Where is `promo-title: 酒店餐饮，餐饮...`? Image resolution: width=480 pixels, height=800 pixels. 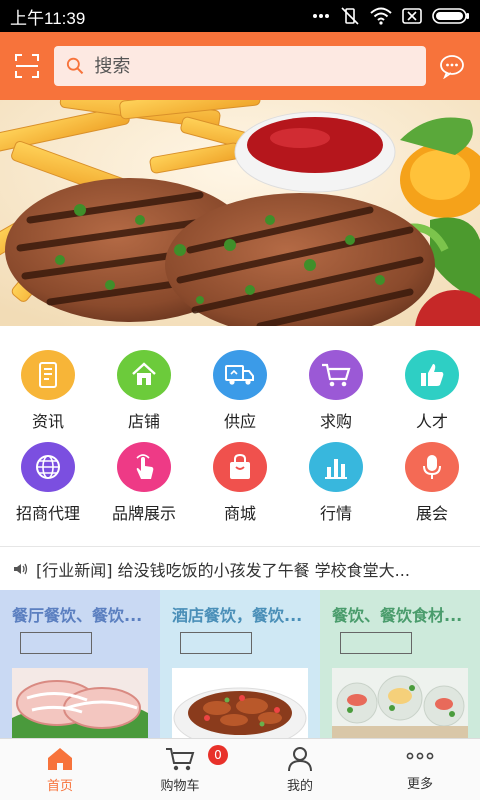 promo-title: 酒店餐饮，餐饮... is located at coordinates (237, 615).